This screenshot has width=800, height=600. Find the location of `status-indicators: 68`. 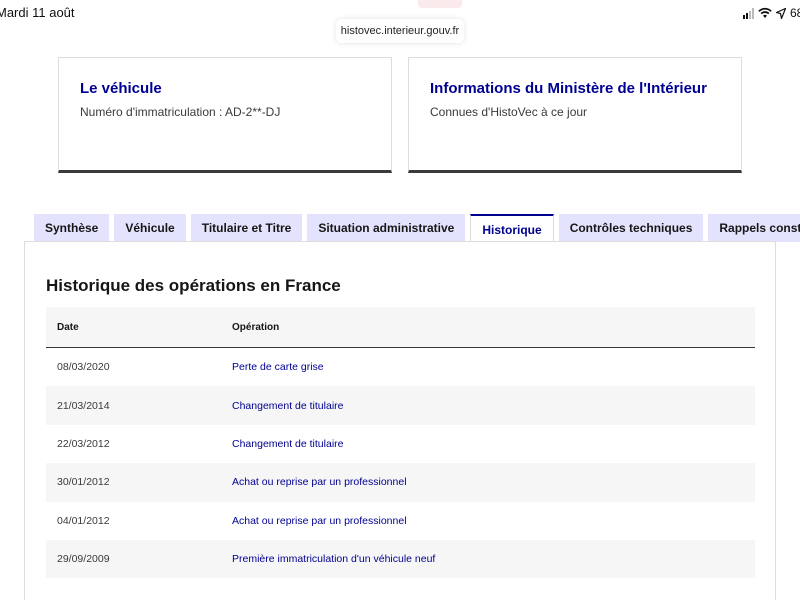

status-indicators: 68 is located at coordinates (771, 13).